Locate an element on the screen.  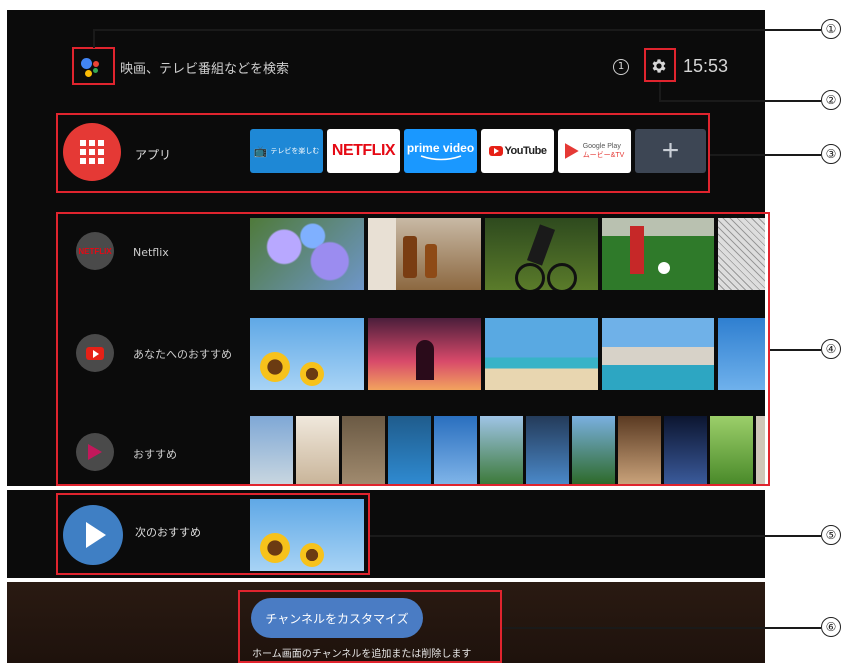
leader-1-vertical is located at coordinates (94, 38).